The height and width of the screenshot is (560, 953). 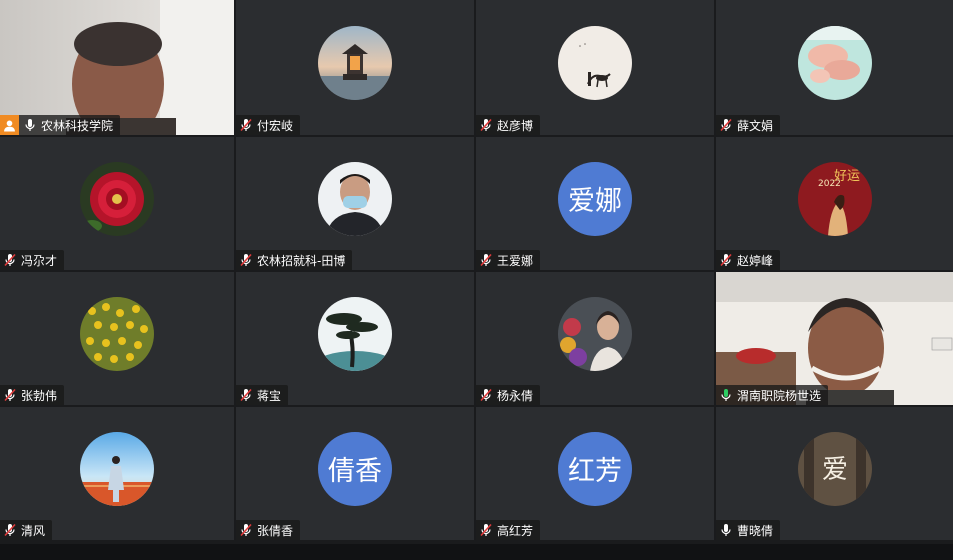 I want to click on participant-tile: 2022 好运 赵婷峰, so click(x=834, y=203).